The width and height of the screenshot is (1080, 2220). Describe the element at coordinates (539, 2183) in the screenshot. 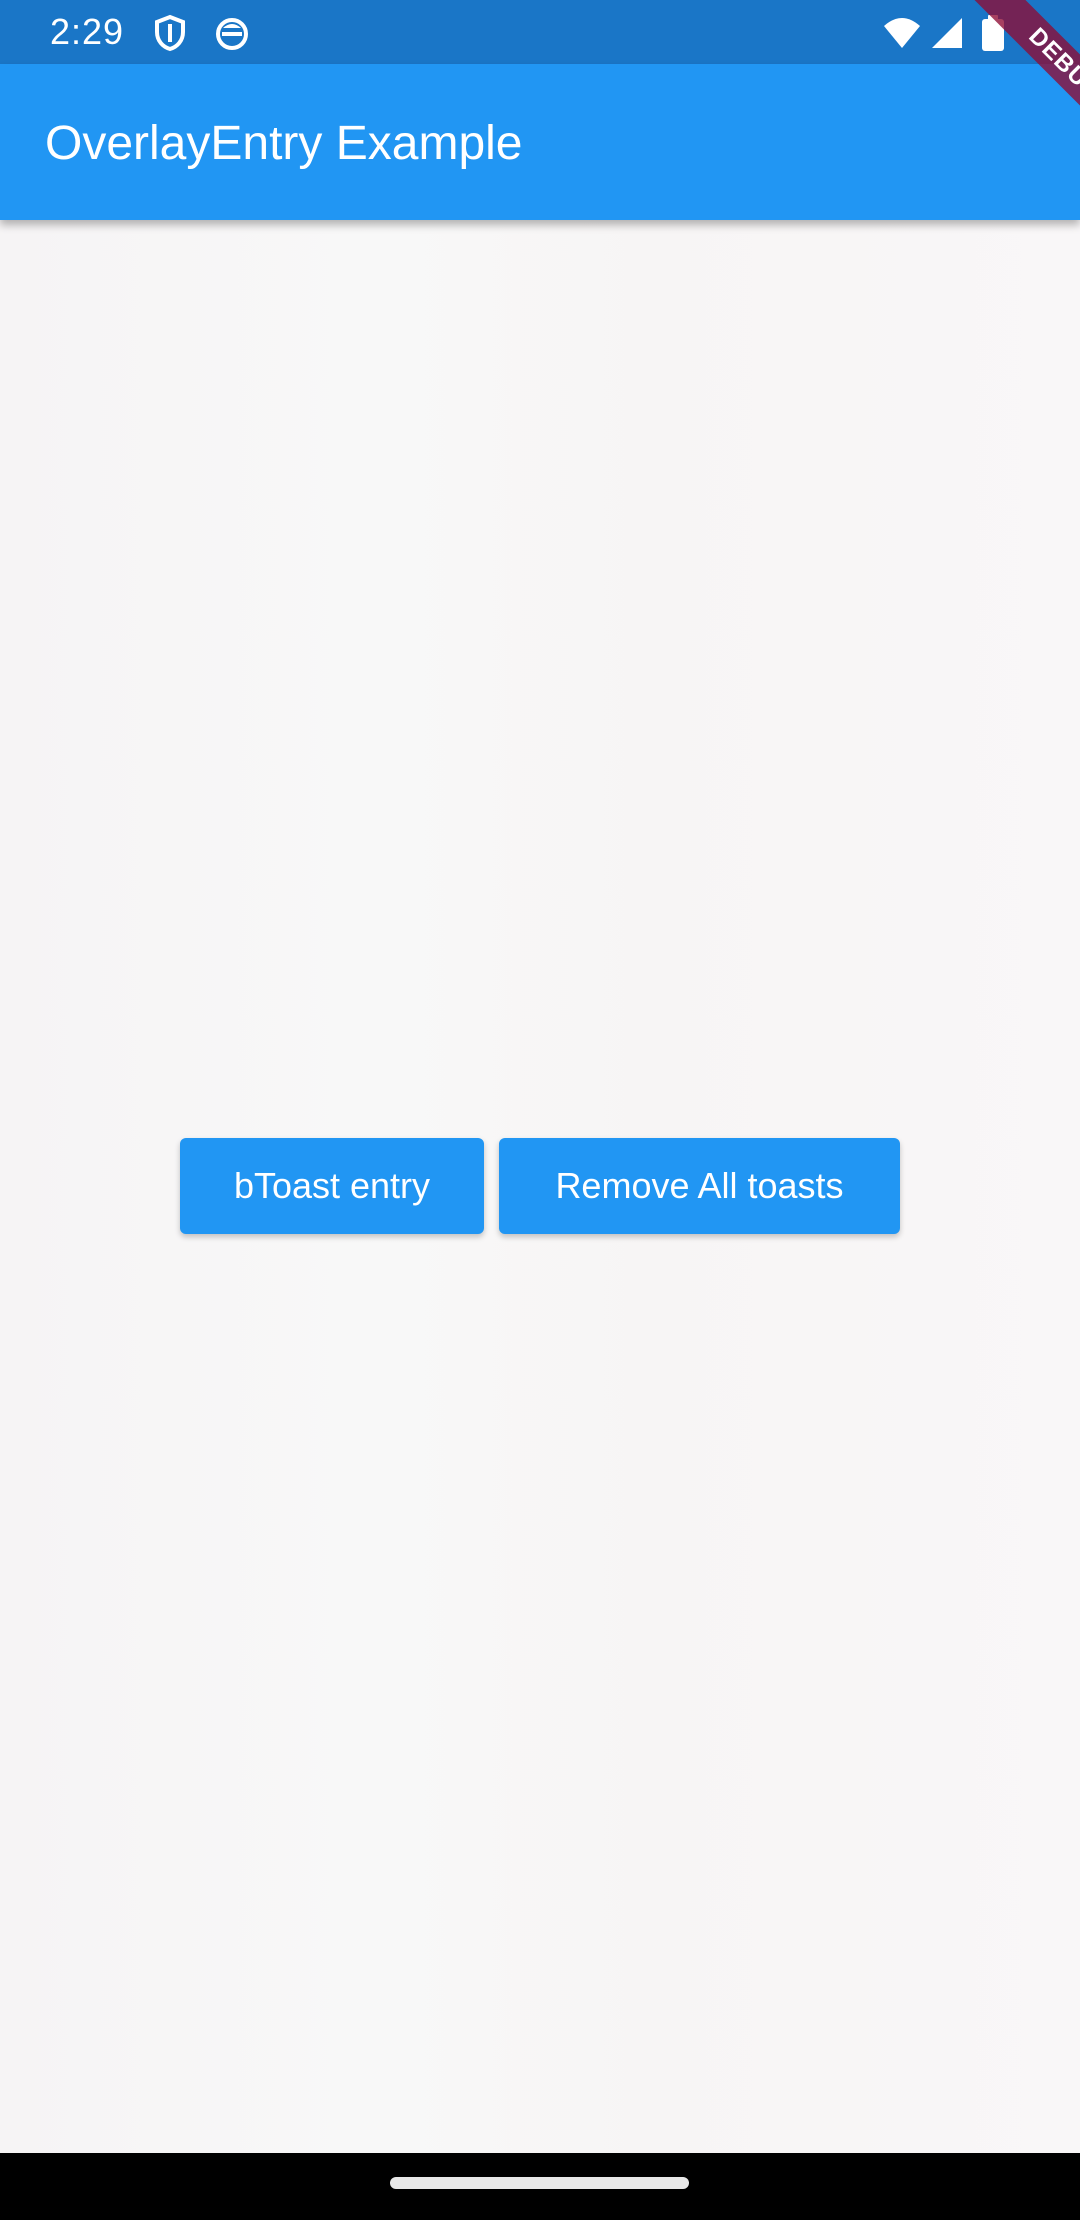

I see `home-indicator` at that location.